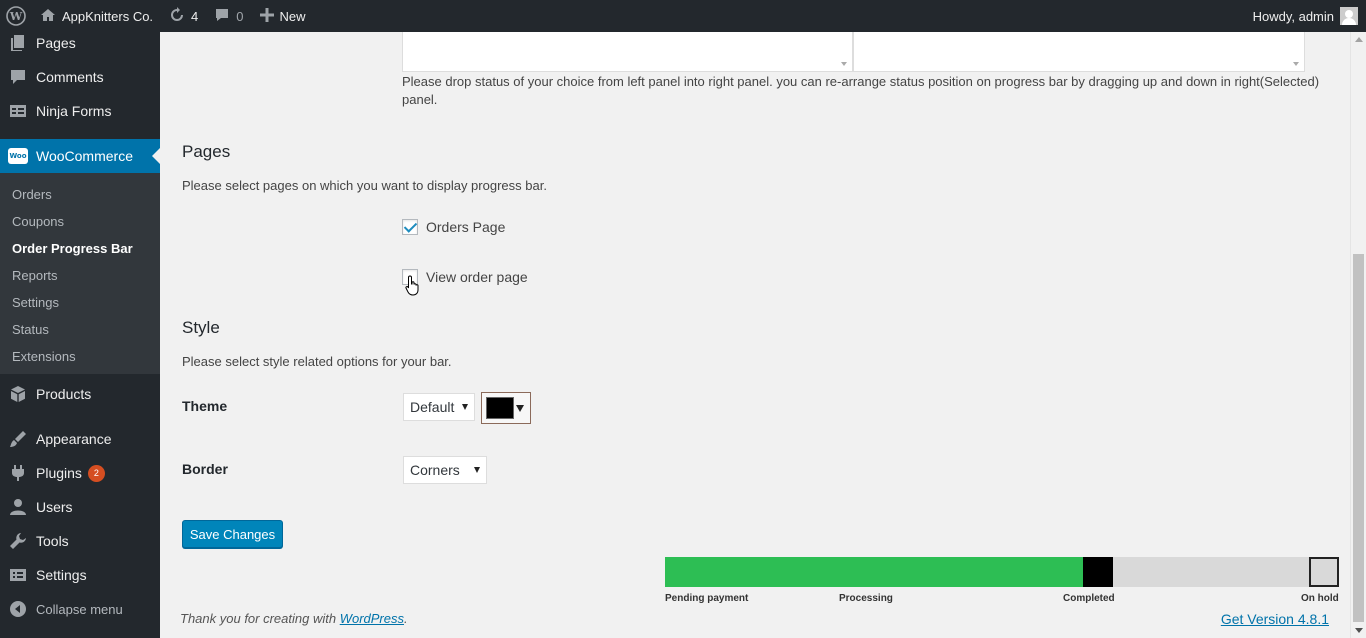  Describe the element at coordinates (707, 598) in the screenshot. I see `step-label-pending-payment: Pending payment` at that location.